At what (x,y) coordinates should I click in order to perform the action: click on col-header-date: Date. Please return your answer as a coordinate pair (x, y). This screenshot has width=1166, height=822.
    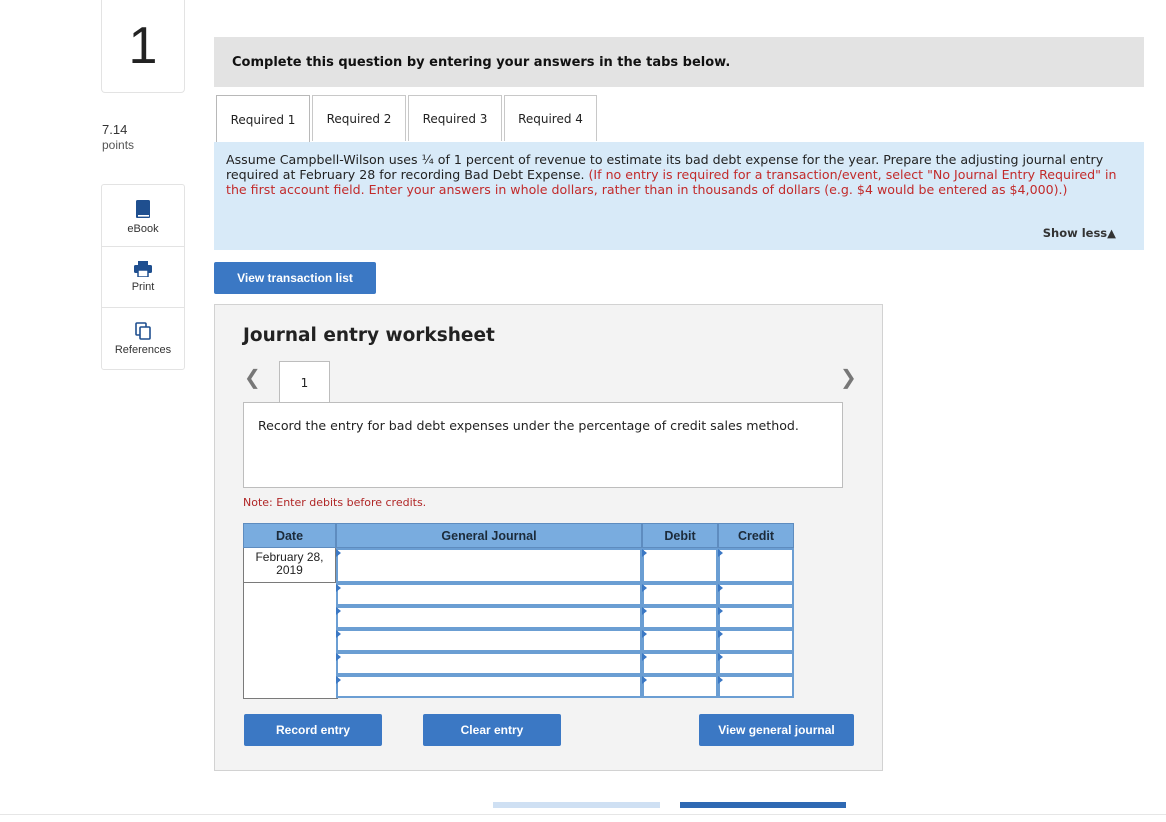
    Looking at the image, I should click on (289, 535).